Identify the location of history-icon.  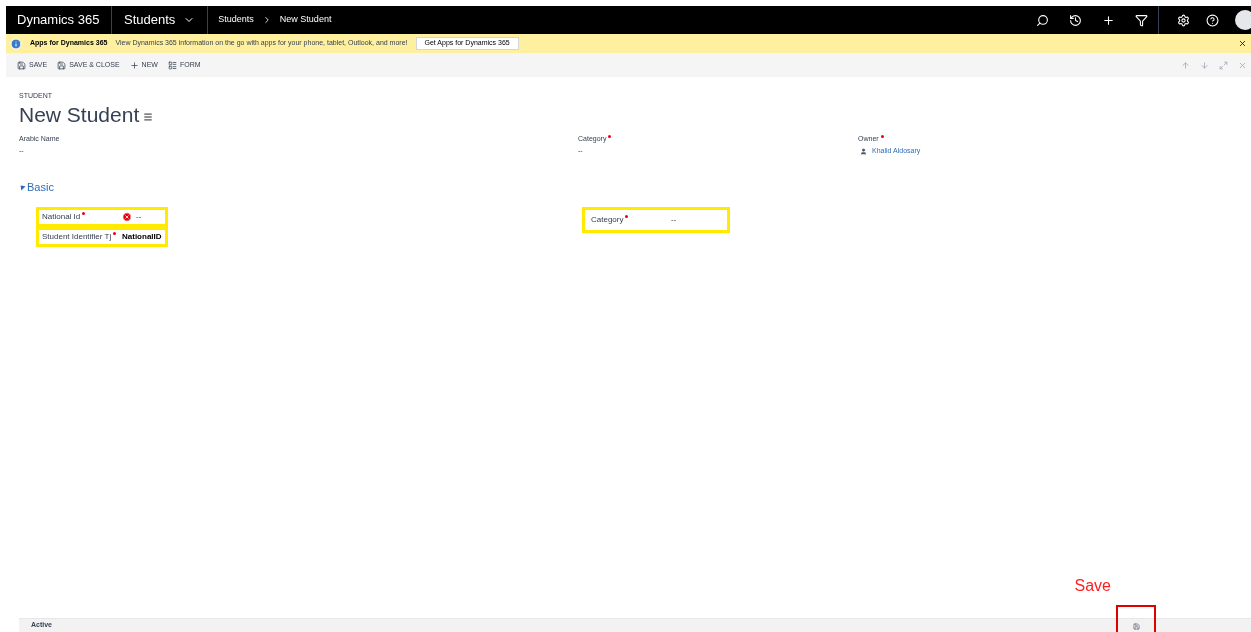
(1075, 20).